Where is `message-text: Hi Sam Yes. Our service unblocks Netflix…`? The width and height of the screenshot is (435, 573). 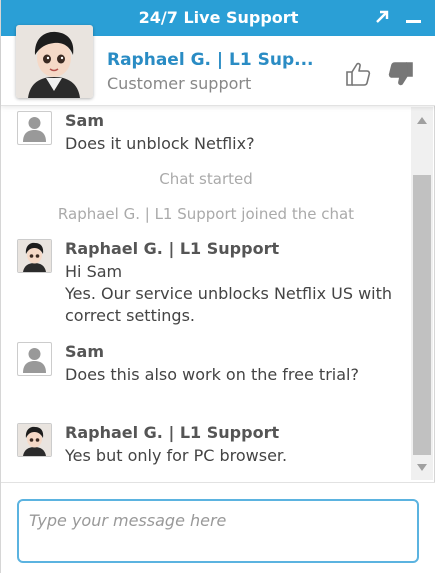
message-text: Hi Sam Yes. Our service unblocks Netflix… is located at coordinates (235, 294).